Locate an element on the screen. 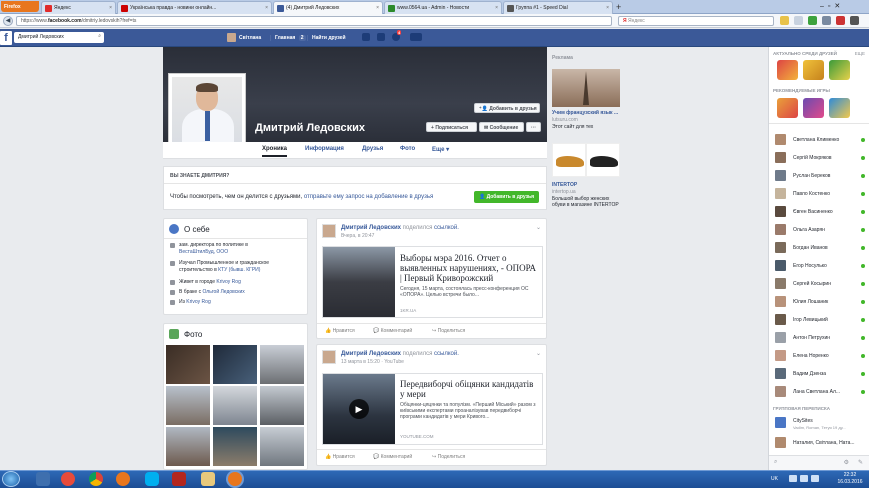 Image resolution: width=869 pixels, height=488 pixels. browser-tab: Яндекс × is located at coordinates (78, 7).